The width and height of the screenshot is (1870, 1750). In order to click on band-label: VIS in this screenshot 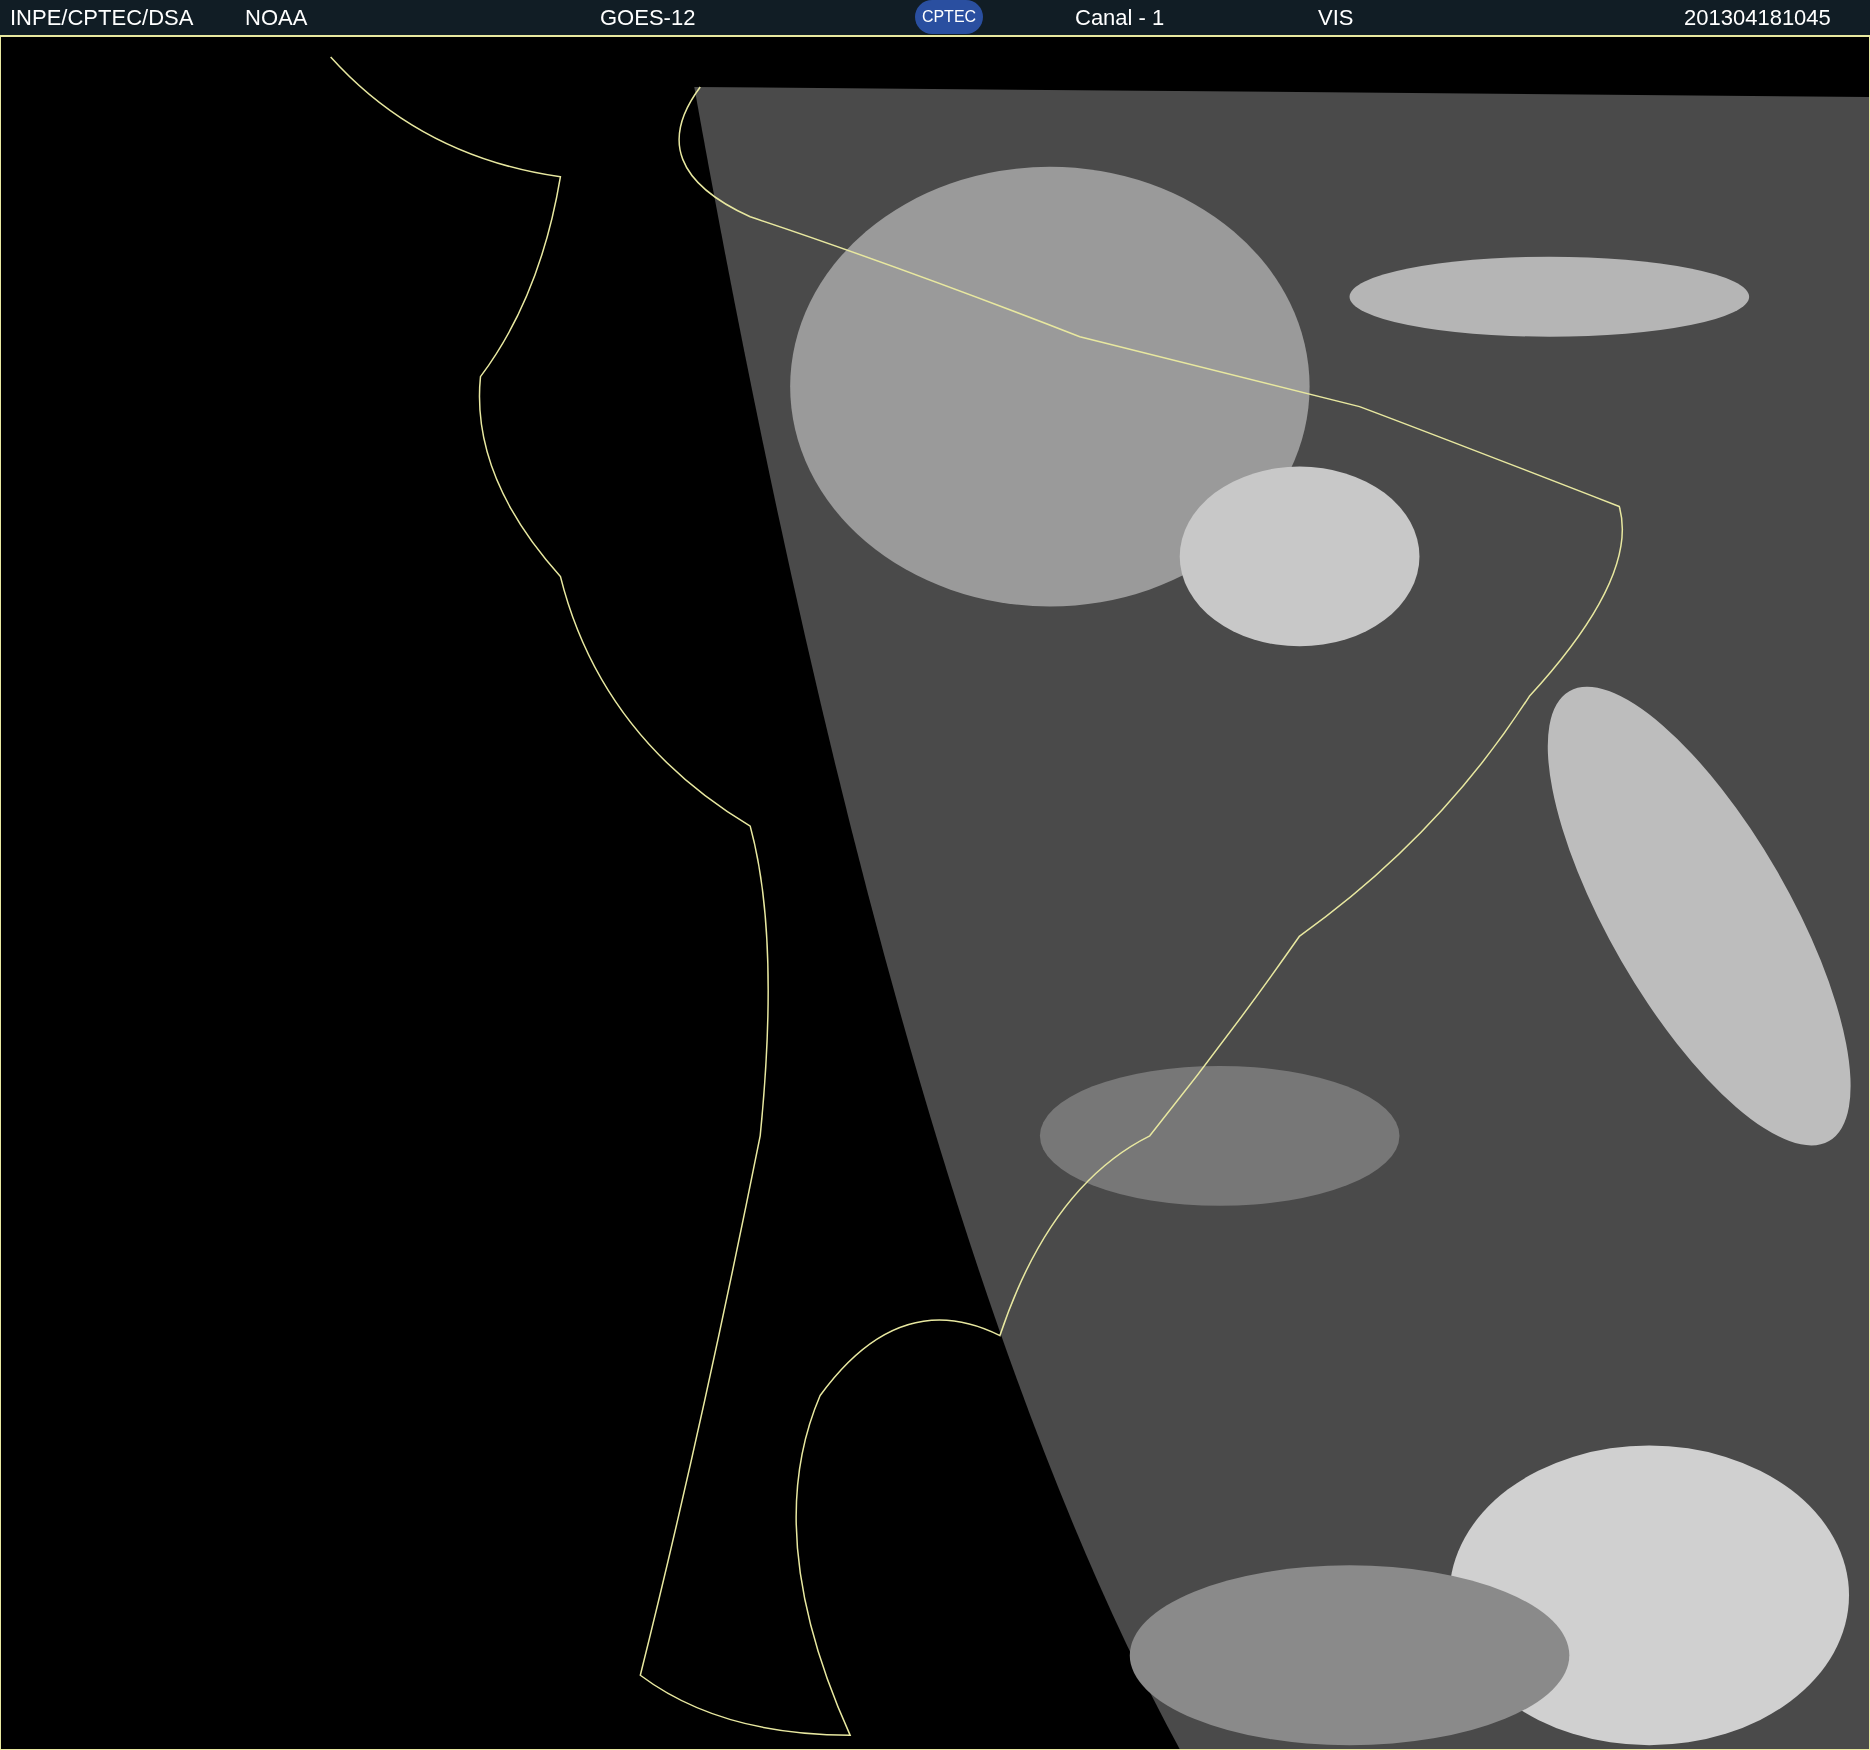, I will do `click(1336, 17)`.